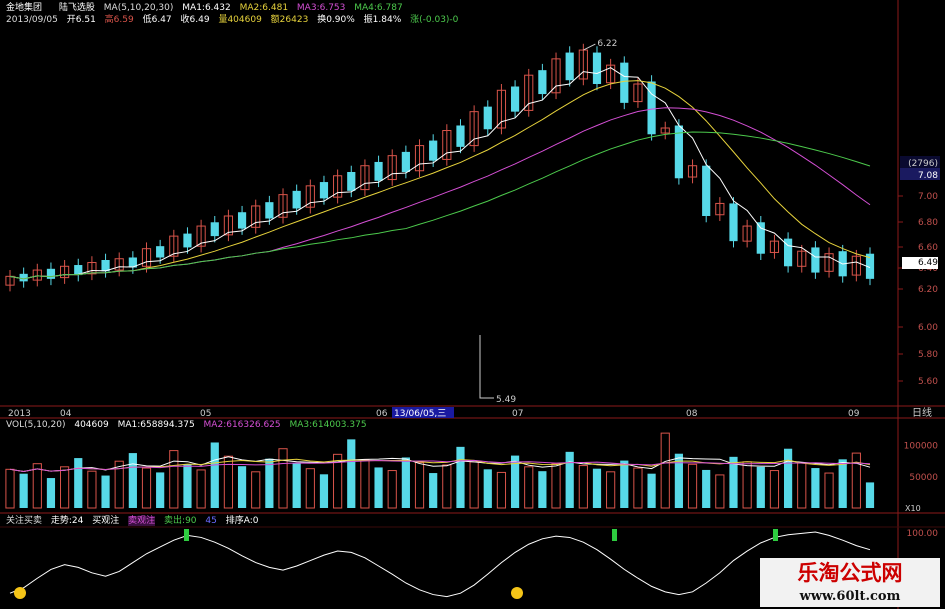 The height and width of the screenshot is (609, 945). I want to click on quote-amplitude: 振1.84%, so click(382, 20).